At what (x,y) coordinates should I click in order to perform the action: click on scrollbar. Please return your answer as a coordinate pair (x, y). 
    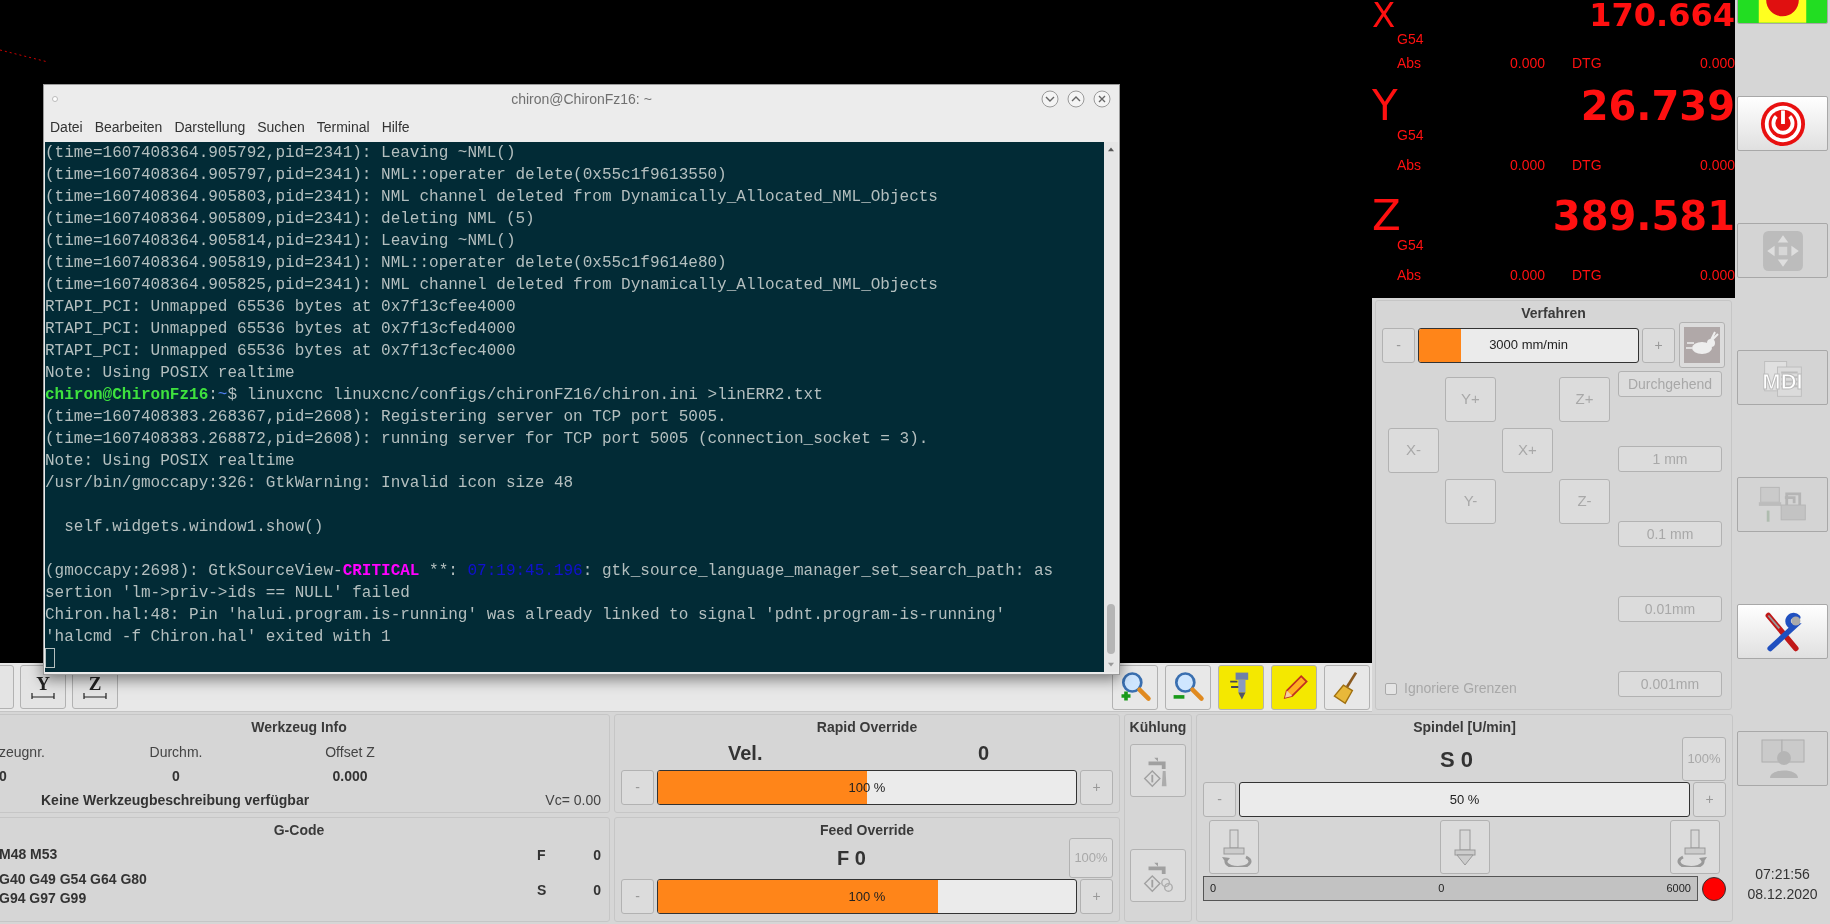
    Looking at the image, I should click on (1111, 407).